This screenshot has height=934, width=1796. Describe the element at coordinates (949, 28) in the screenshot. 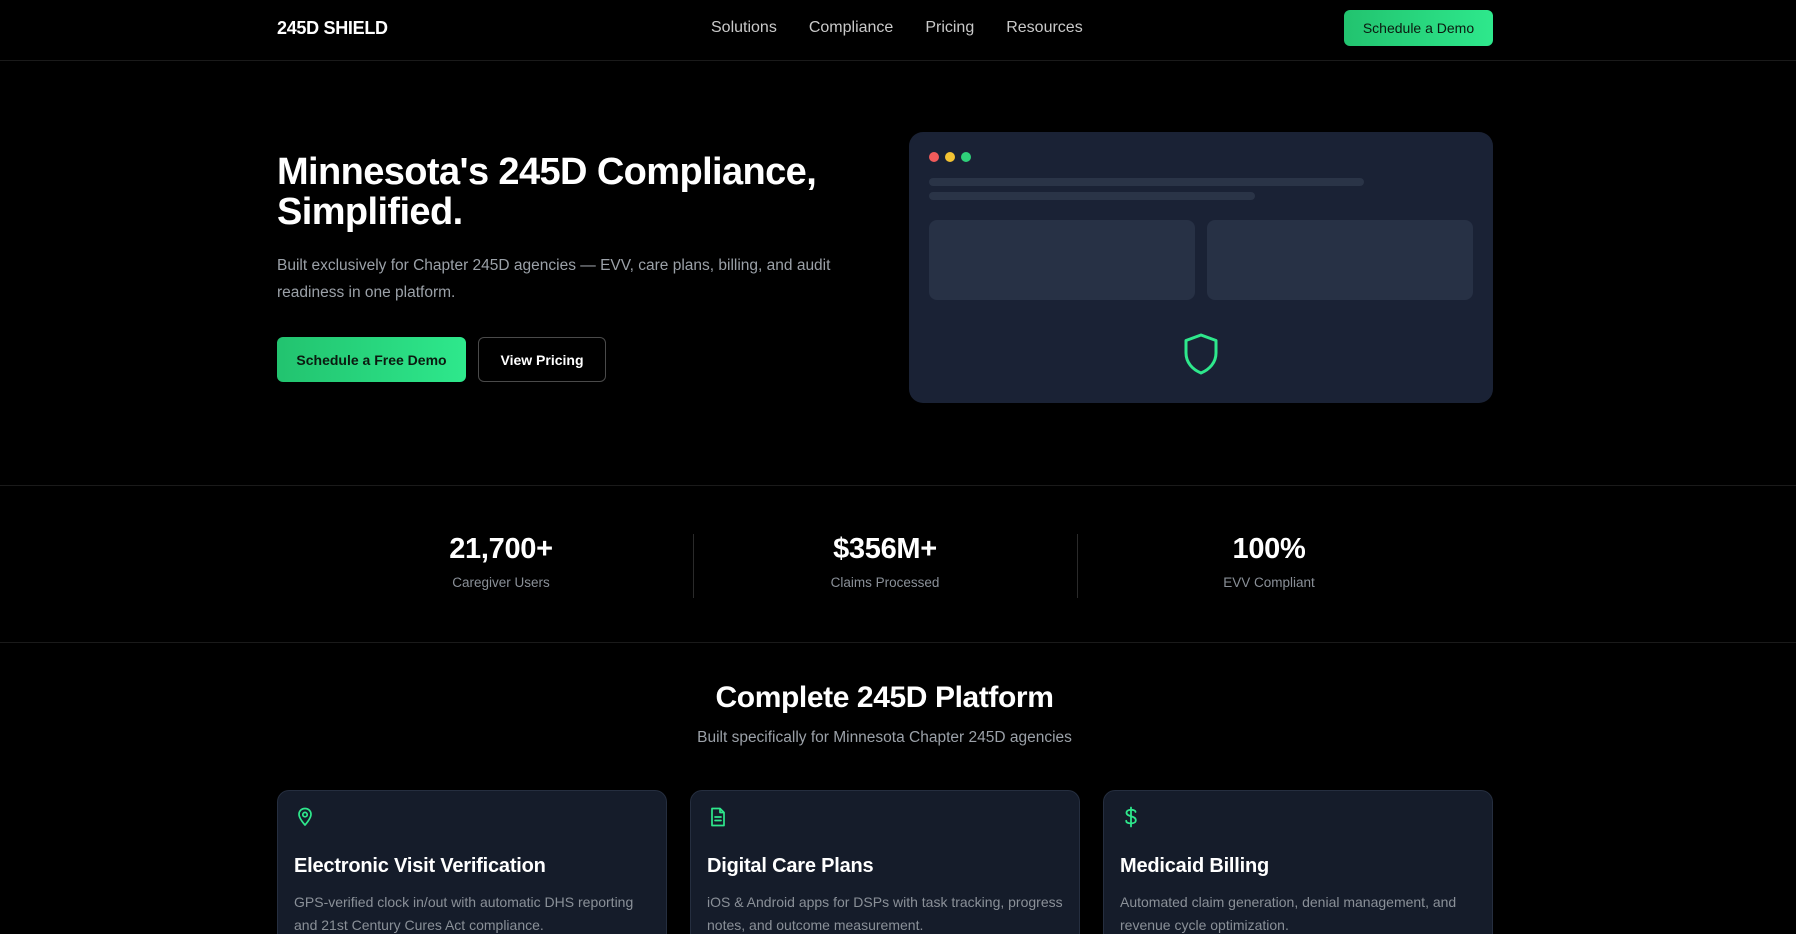

I see `nav-link-pricing: Pricing` at that location.